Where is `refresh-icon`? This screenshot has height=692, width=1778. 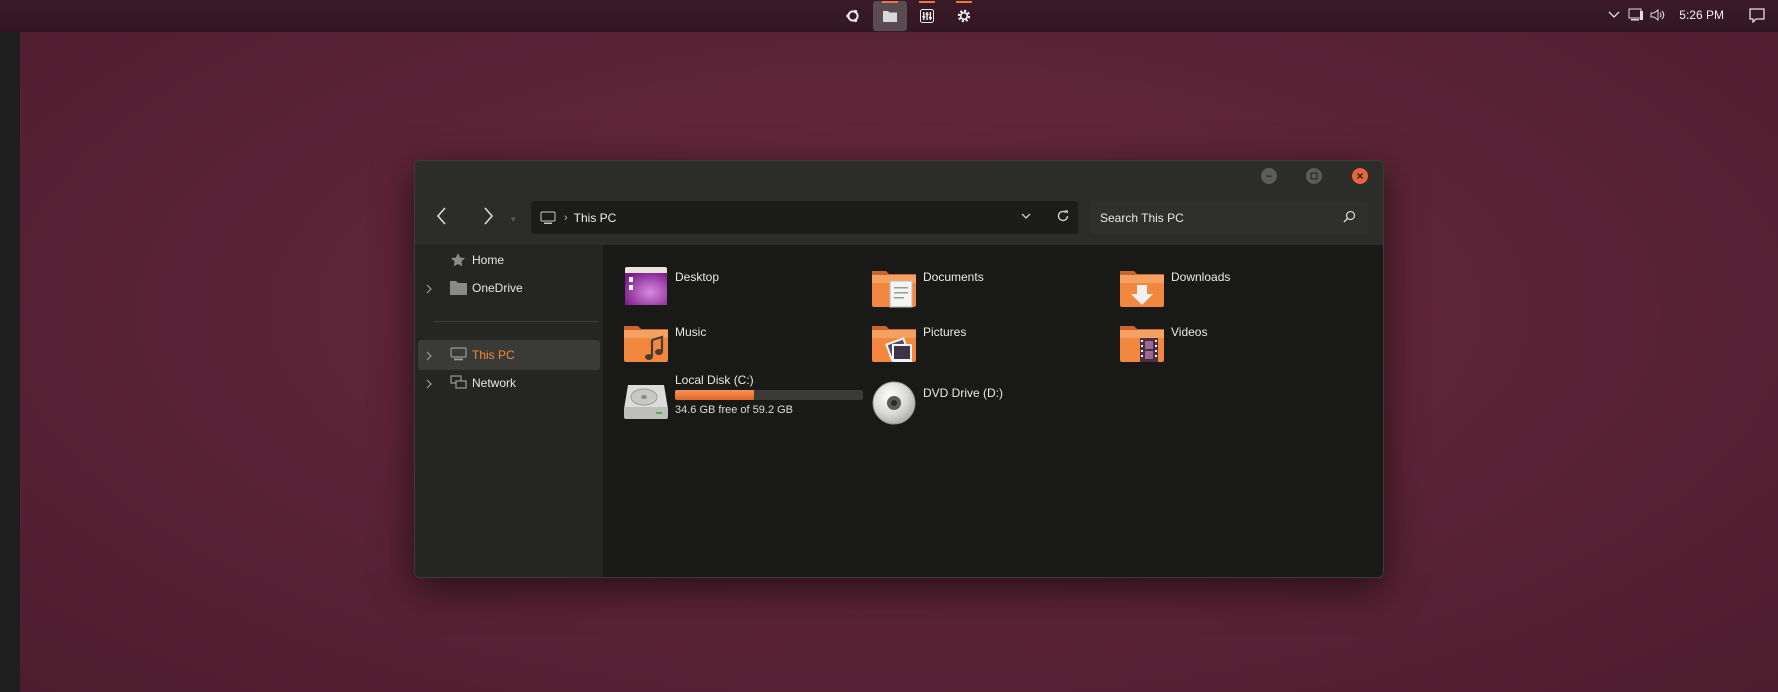
refresh-icon is located at coordinates (1063, 216).